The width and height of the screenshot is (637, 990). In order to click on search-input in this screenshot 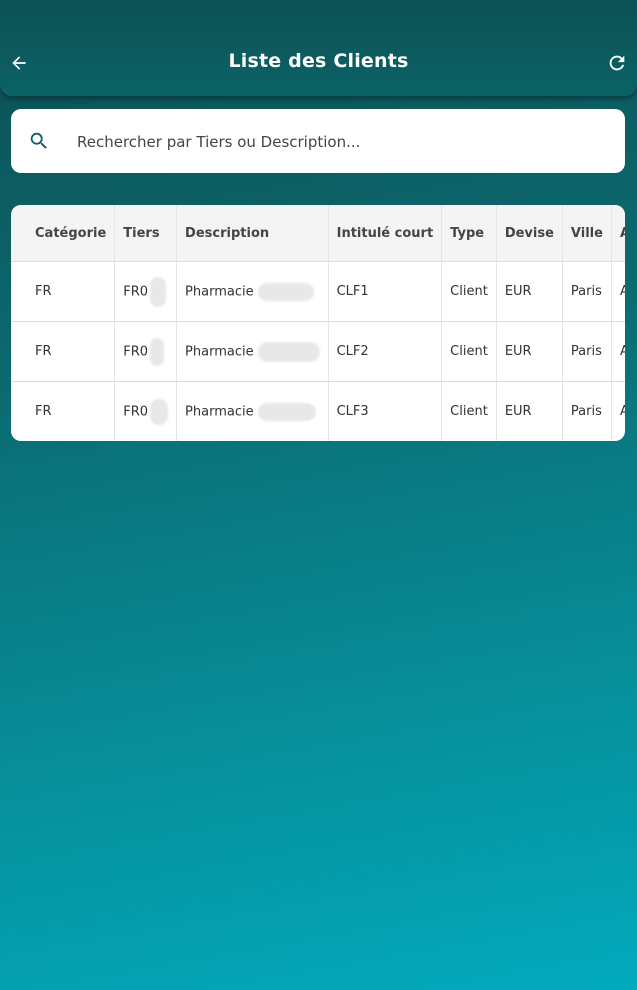, I will do `click(342, 142)`.